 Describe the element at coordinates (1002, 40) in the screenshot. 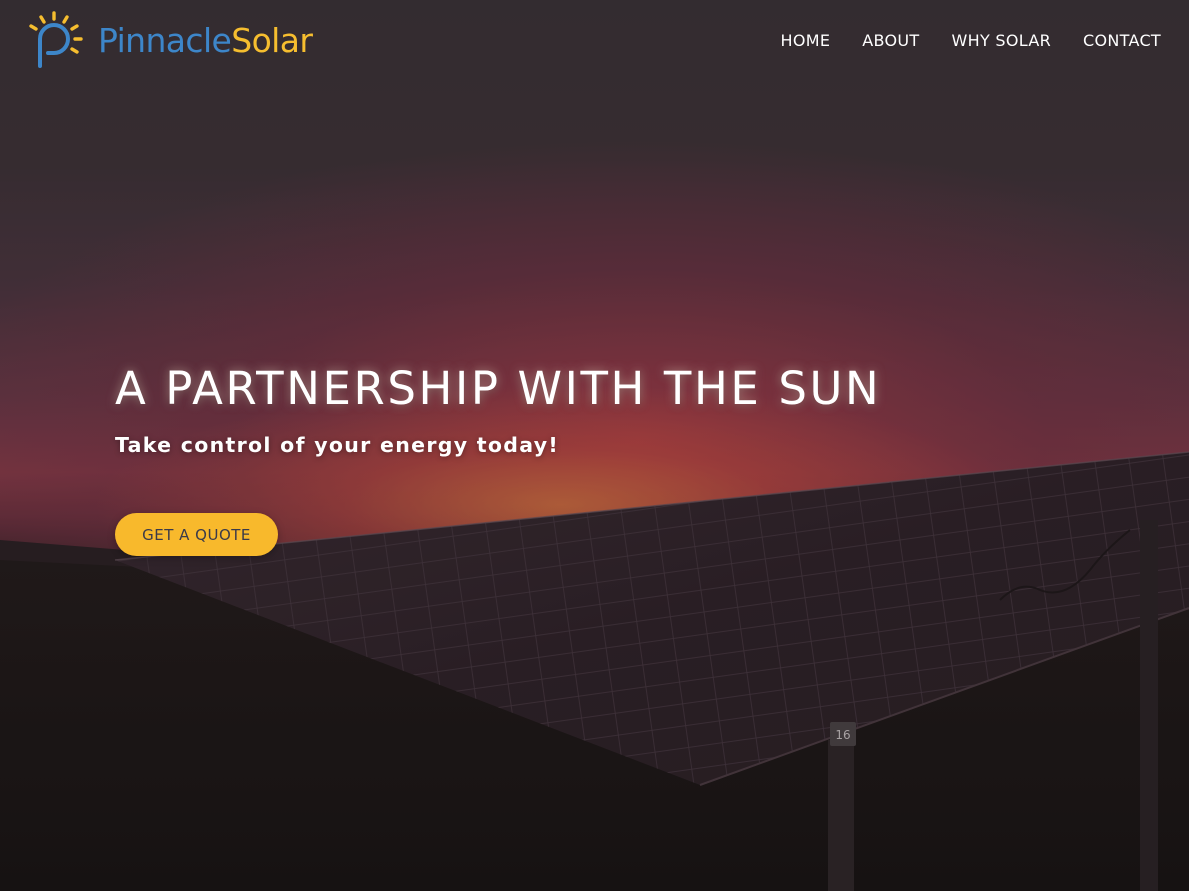

I see `nav-why-solar-link: WHY SOLAR` at that location.